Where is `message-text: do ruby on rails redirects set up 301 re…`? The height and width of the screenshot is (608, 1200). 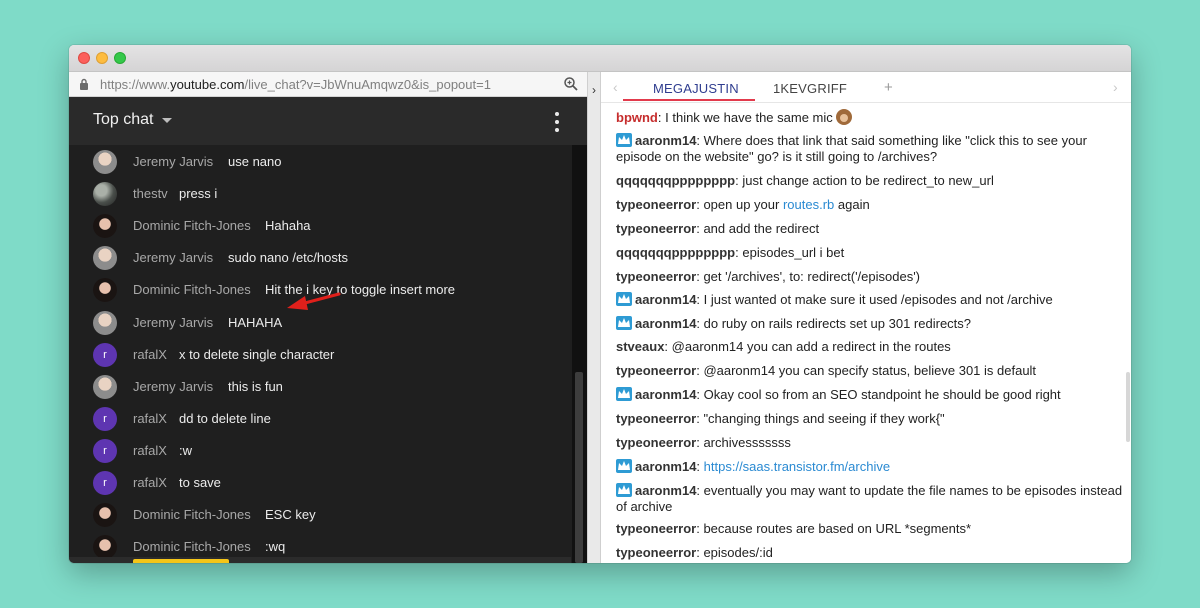
message-text: do ruby on rails redirects set up 301 re… is located at coordinates (837, 323).